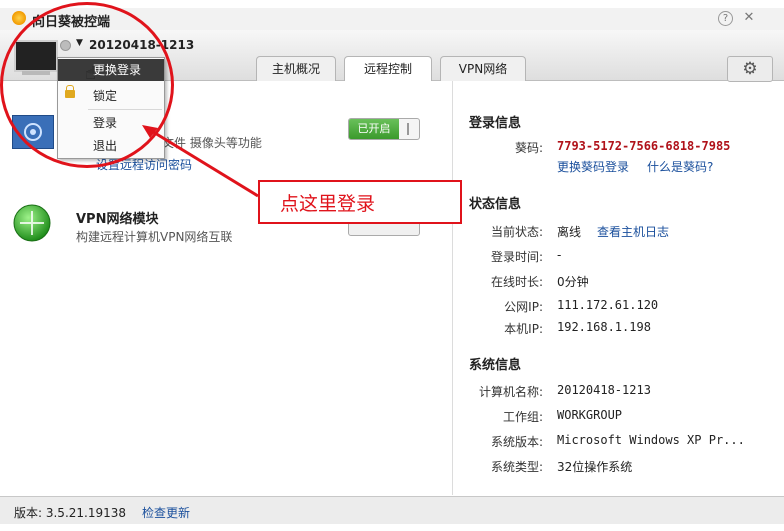  Describe the element at coordinates (154, 237) in the screenshot. I see `vpn-module-desc: 构建远程计算机VPN网络互联` at that location.